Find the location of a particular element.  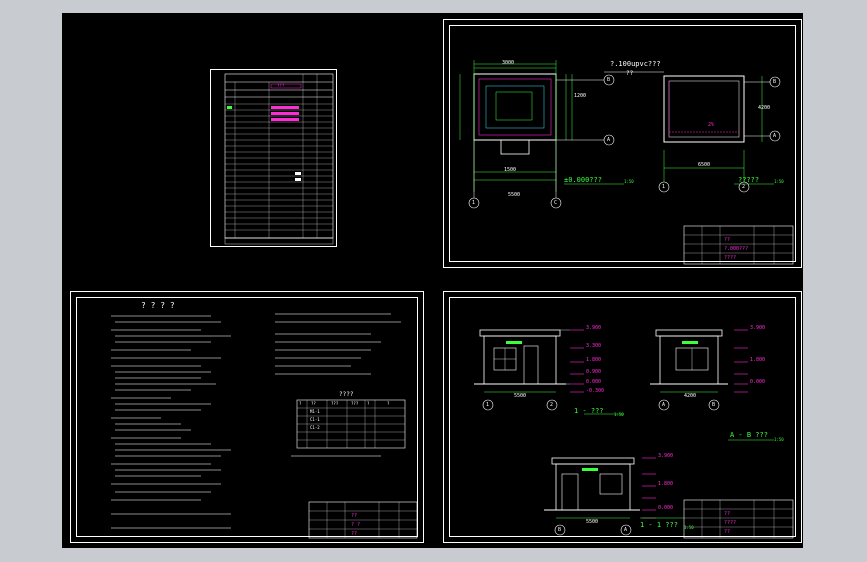

front-dim-width: 5500 is located at coordinates (520, 396).